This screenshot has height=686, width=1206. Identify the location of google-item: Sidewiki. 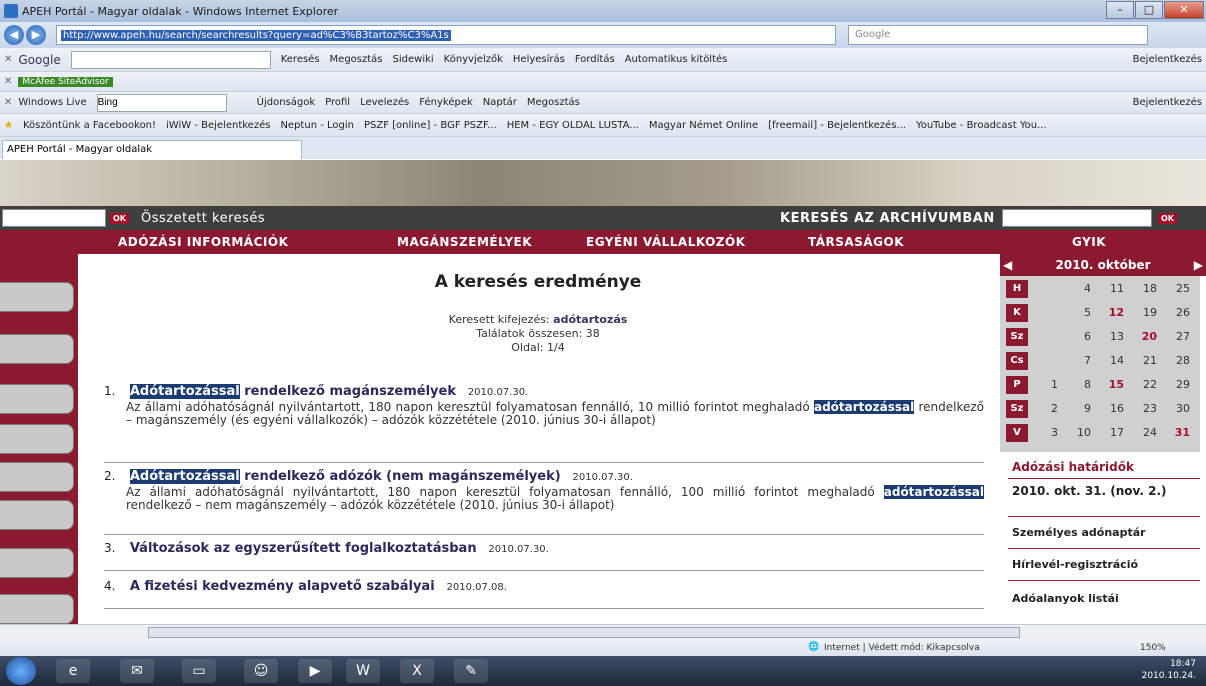
(413, 59).